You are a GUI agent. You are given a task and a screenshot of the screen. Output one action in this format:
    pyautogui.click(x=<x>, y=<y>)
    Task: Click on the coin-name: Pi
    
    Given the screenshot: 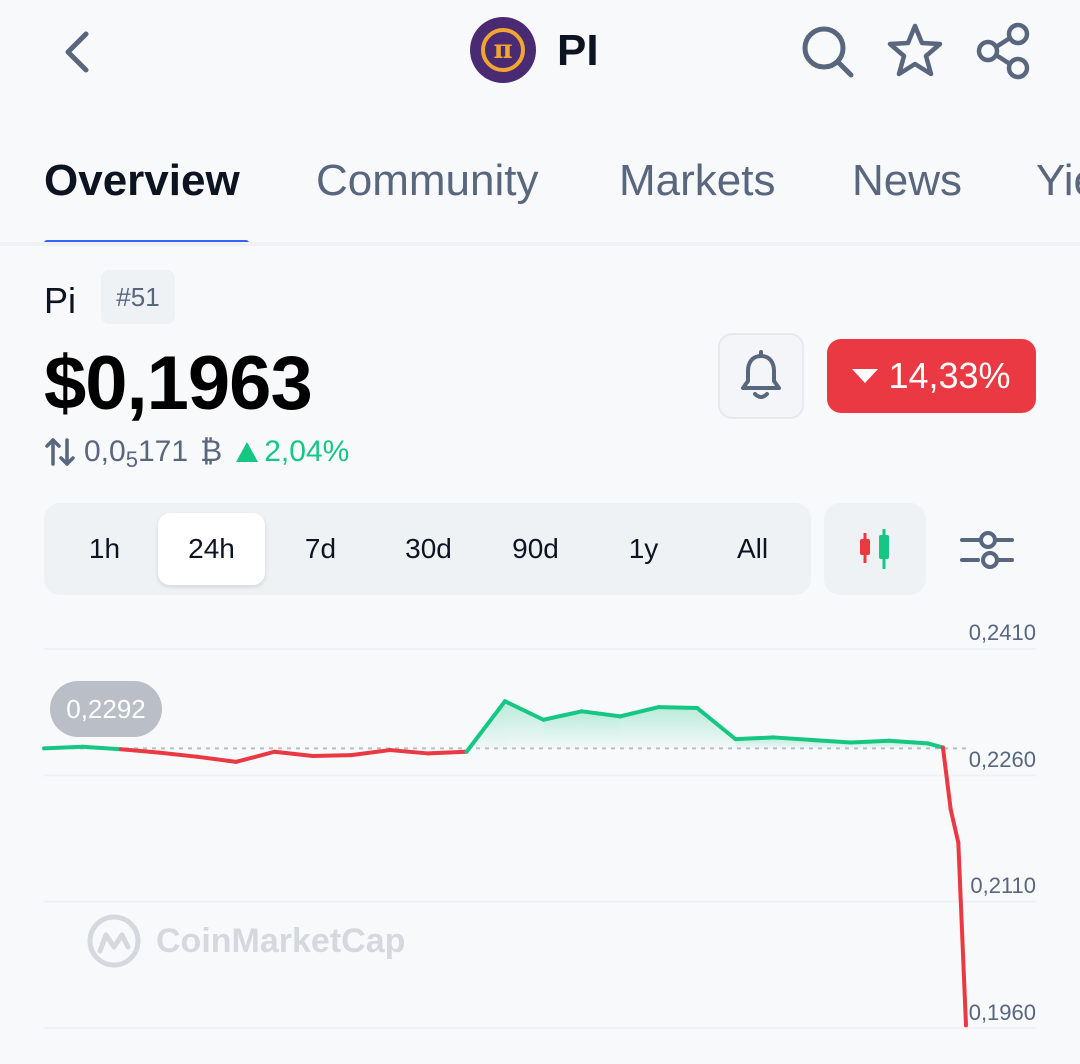 What is the action you would take?
    pyautogui.click(x=60, y=300)
    